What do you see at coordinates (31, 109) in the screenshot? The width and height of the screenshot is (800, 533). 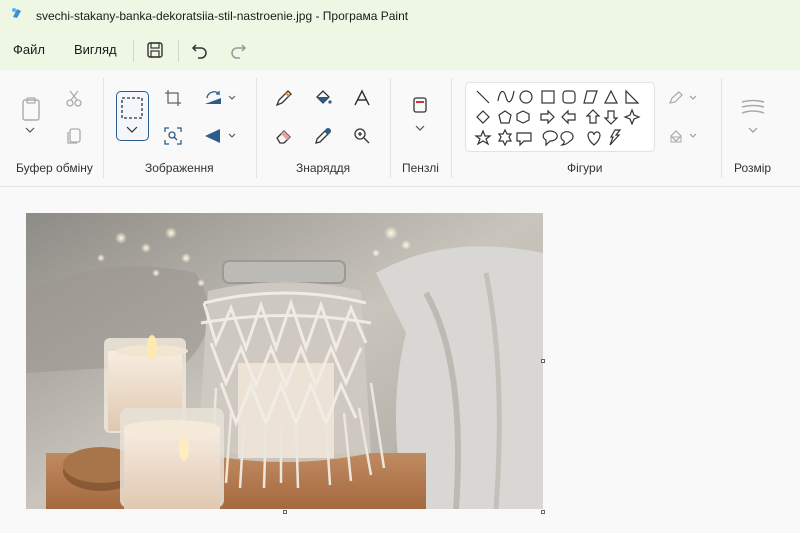 I see `paste-icon` at bounding box center [31, 109].